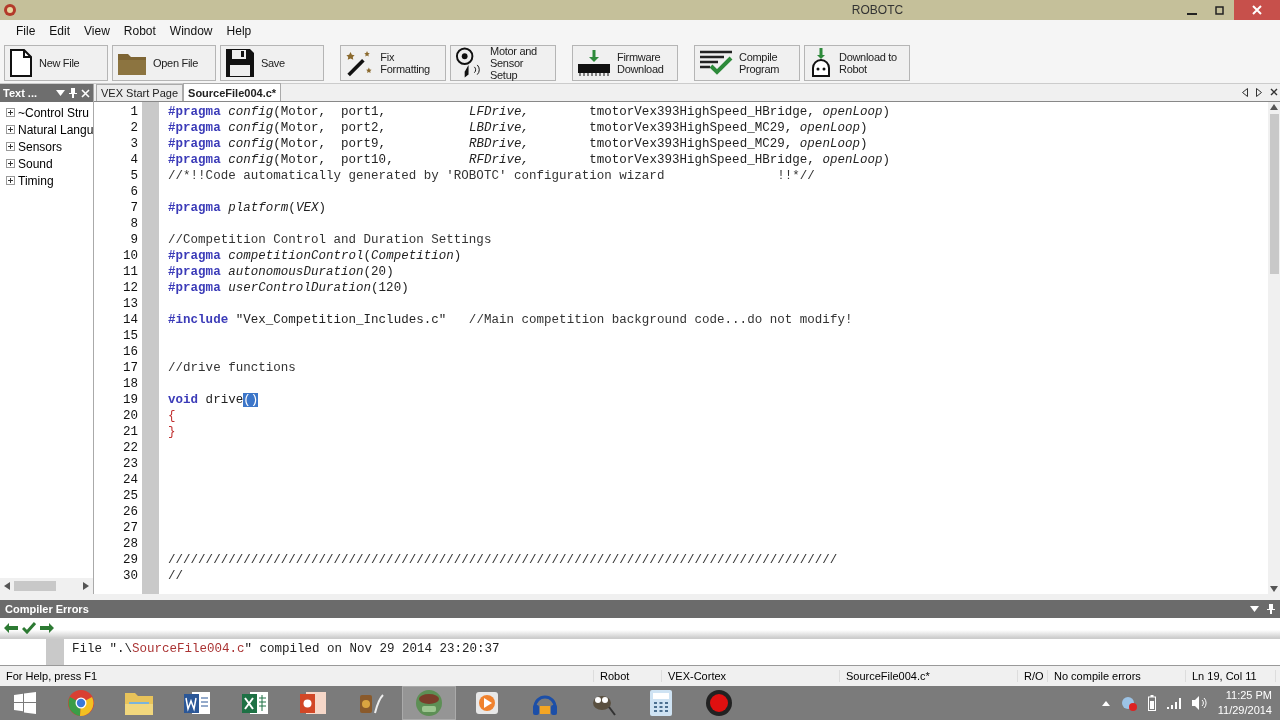 The width and height of the screenshot is (1280, 720). What do you see at coordinates (134, 193) in the screenshot?
I see `line-number: 6` at bounding box center [134, 193].